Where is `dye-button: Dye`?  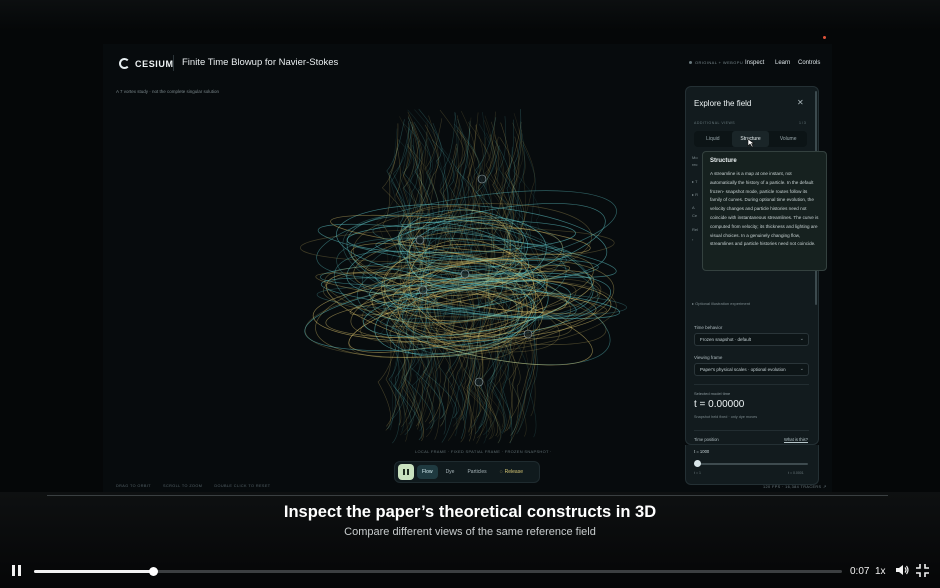 dye-button: Dye is located at coordinates (450, 472).